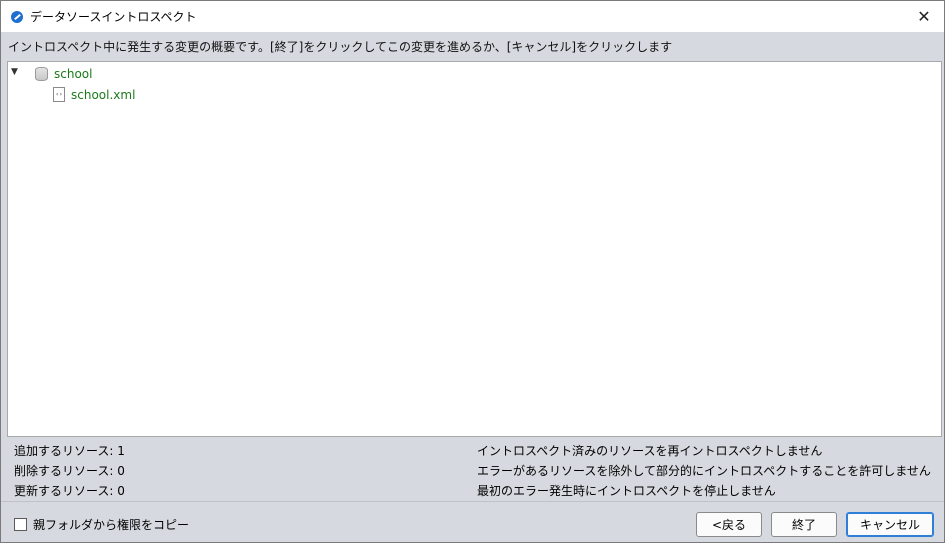 The image size is (945, 543). What do you see at coordinates (14, 72) in the screenshot?
I see `collapse-toggle-icon: ▼` at bounding box center [14, 72].